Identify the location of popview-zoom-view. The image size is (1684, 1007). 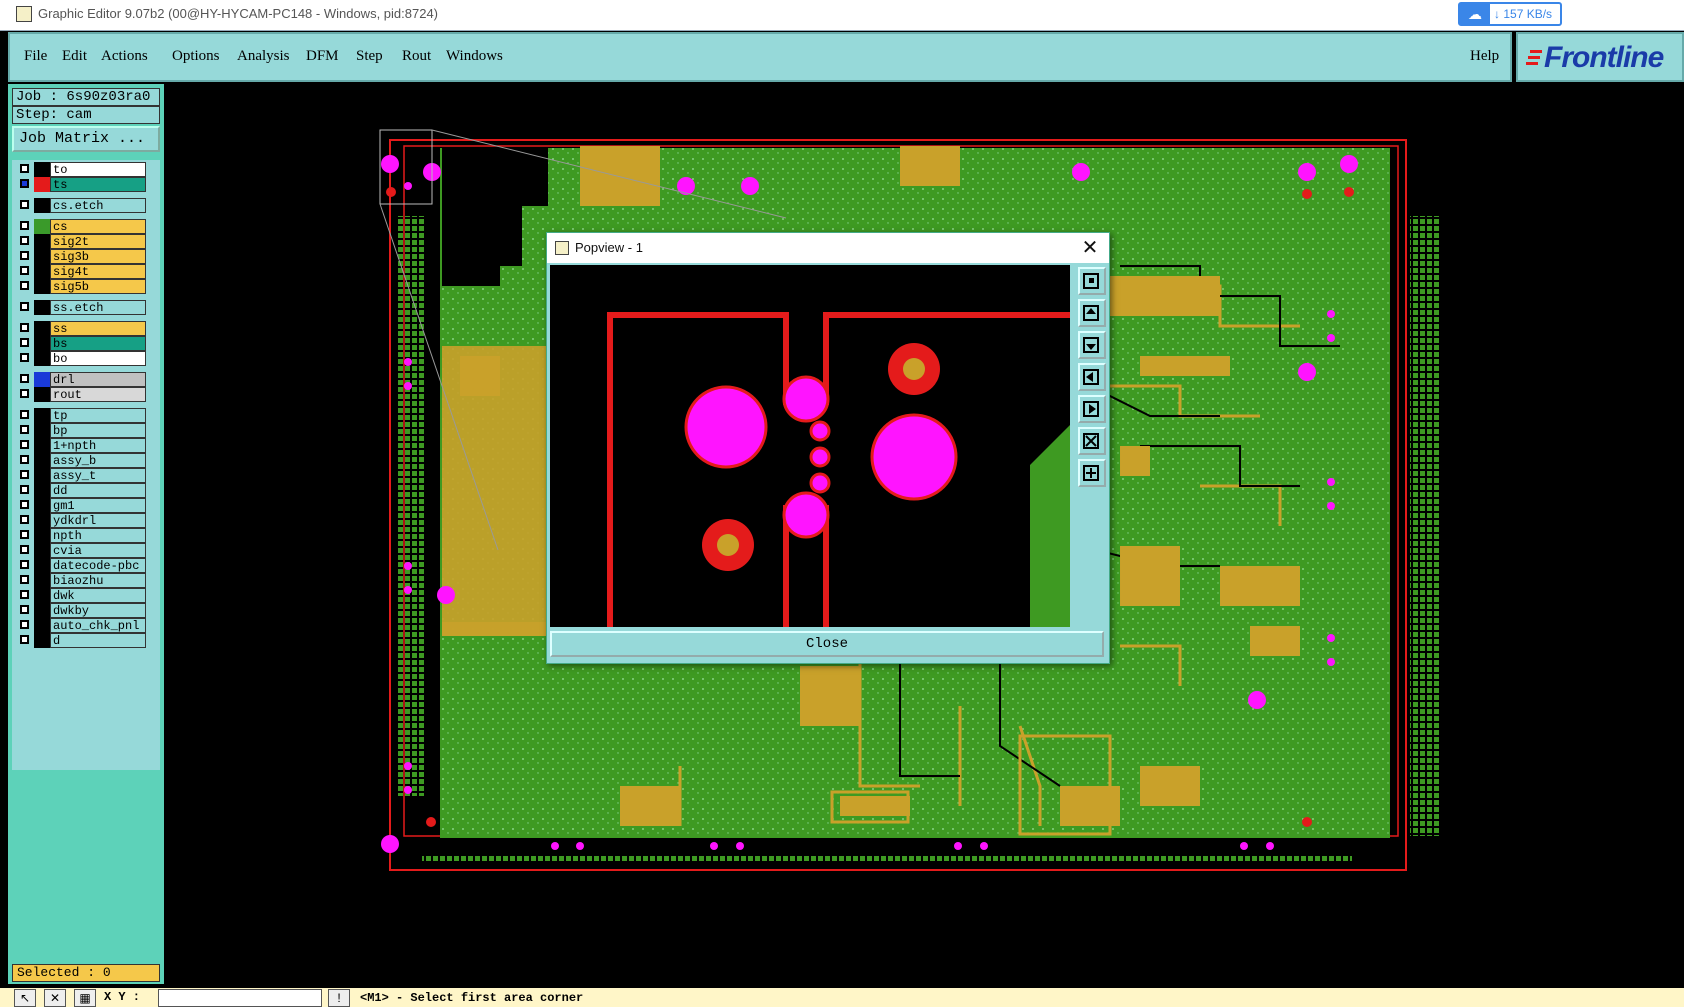
(810, 446).